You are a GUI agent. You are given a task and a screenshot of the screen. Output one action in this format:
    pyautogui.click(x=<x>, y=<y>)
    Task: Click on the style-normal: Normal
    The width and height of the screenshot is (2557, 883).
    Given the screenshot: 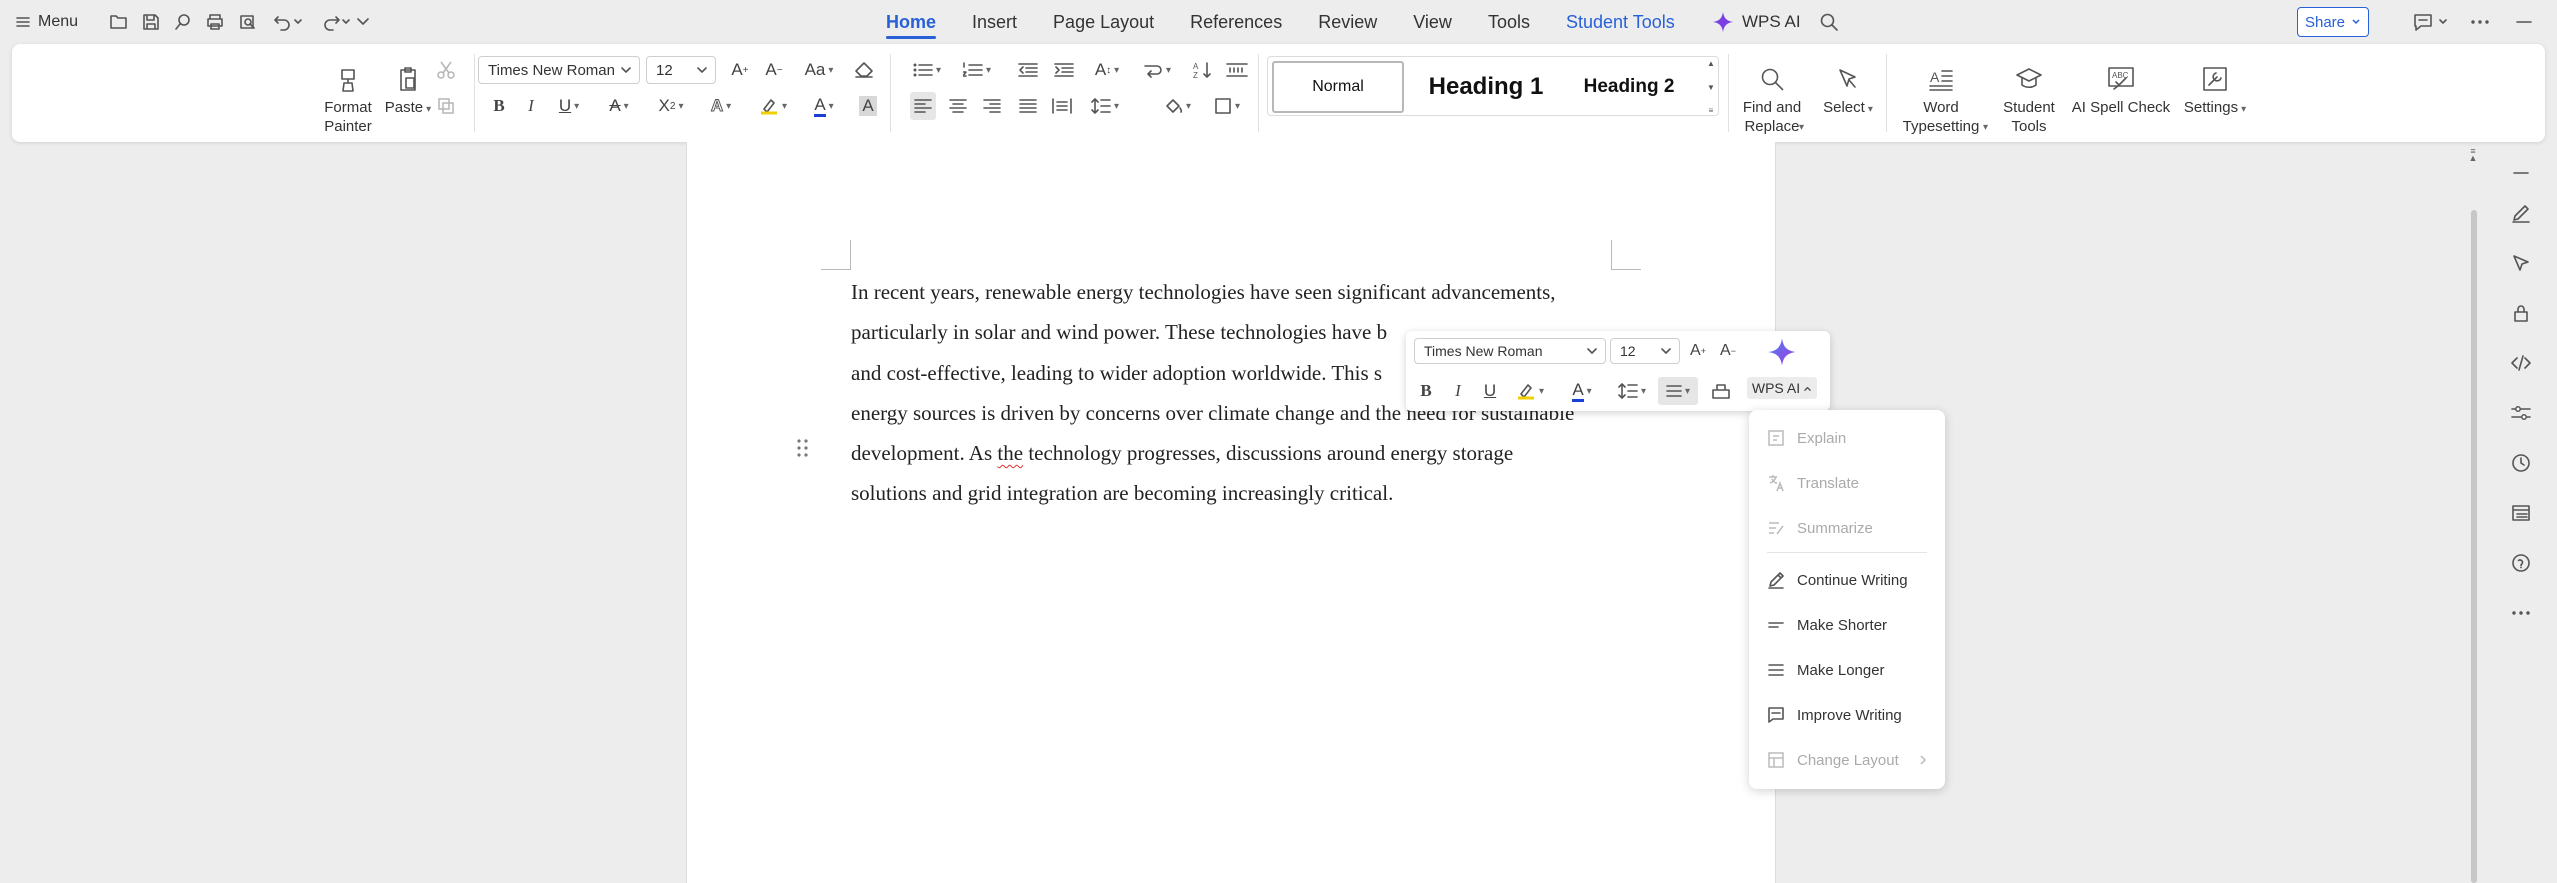 What is the action you would take?
    pyautogui.click(x=1338, y=87)
    